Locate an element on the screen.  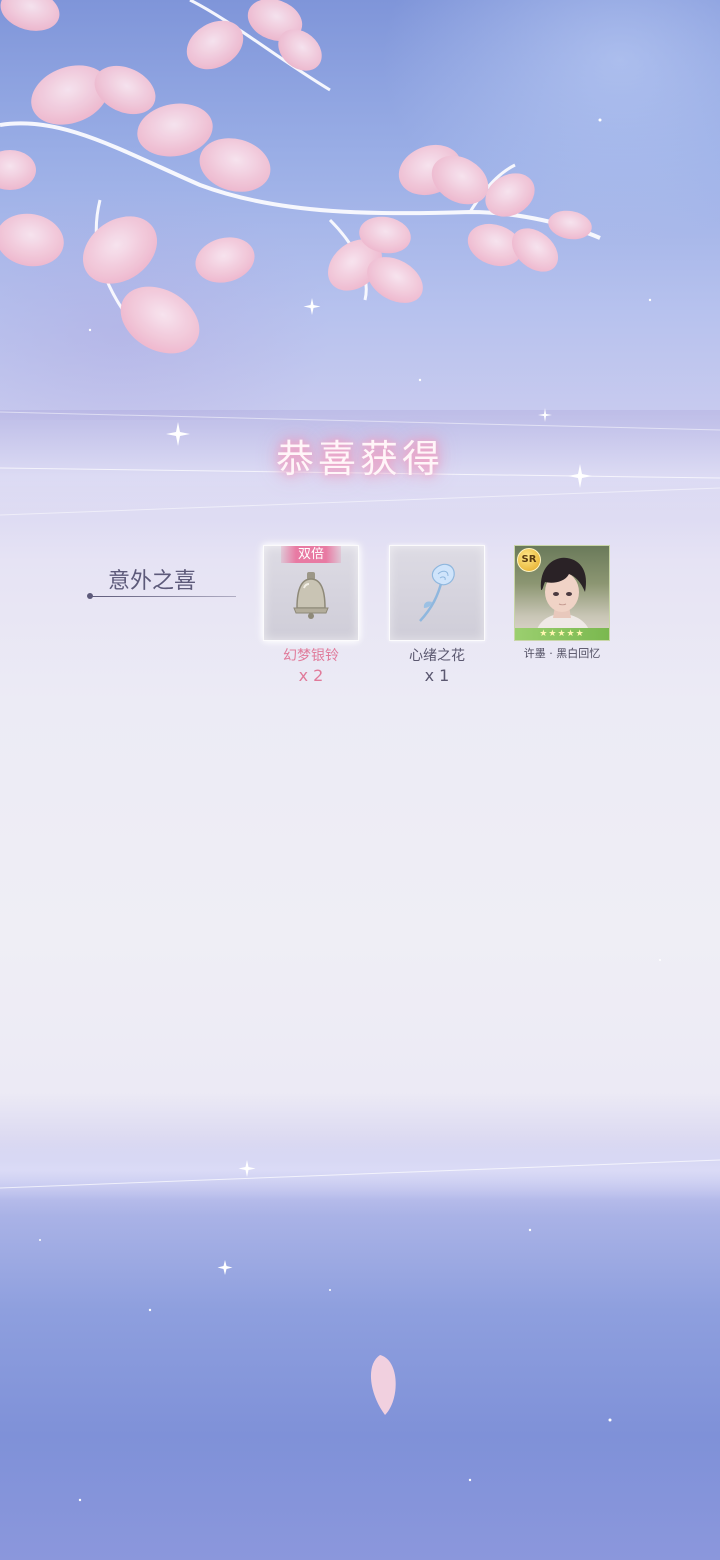
character-card: SR ★★★★★ is located at coordinates (562, 593).